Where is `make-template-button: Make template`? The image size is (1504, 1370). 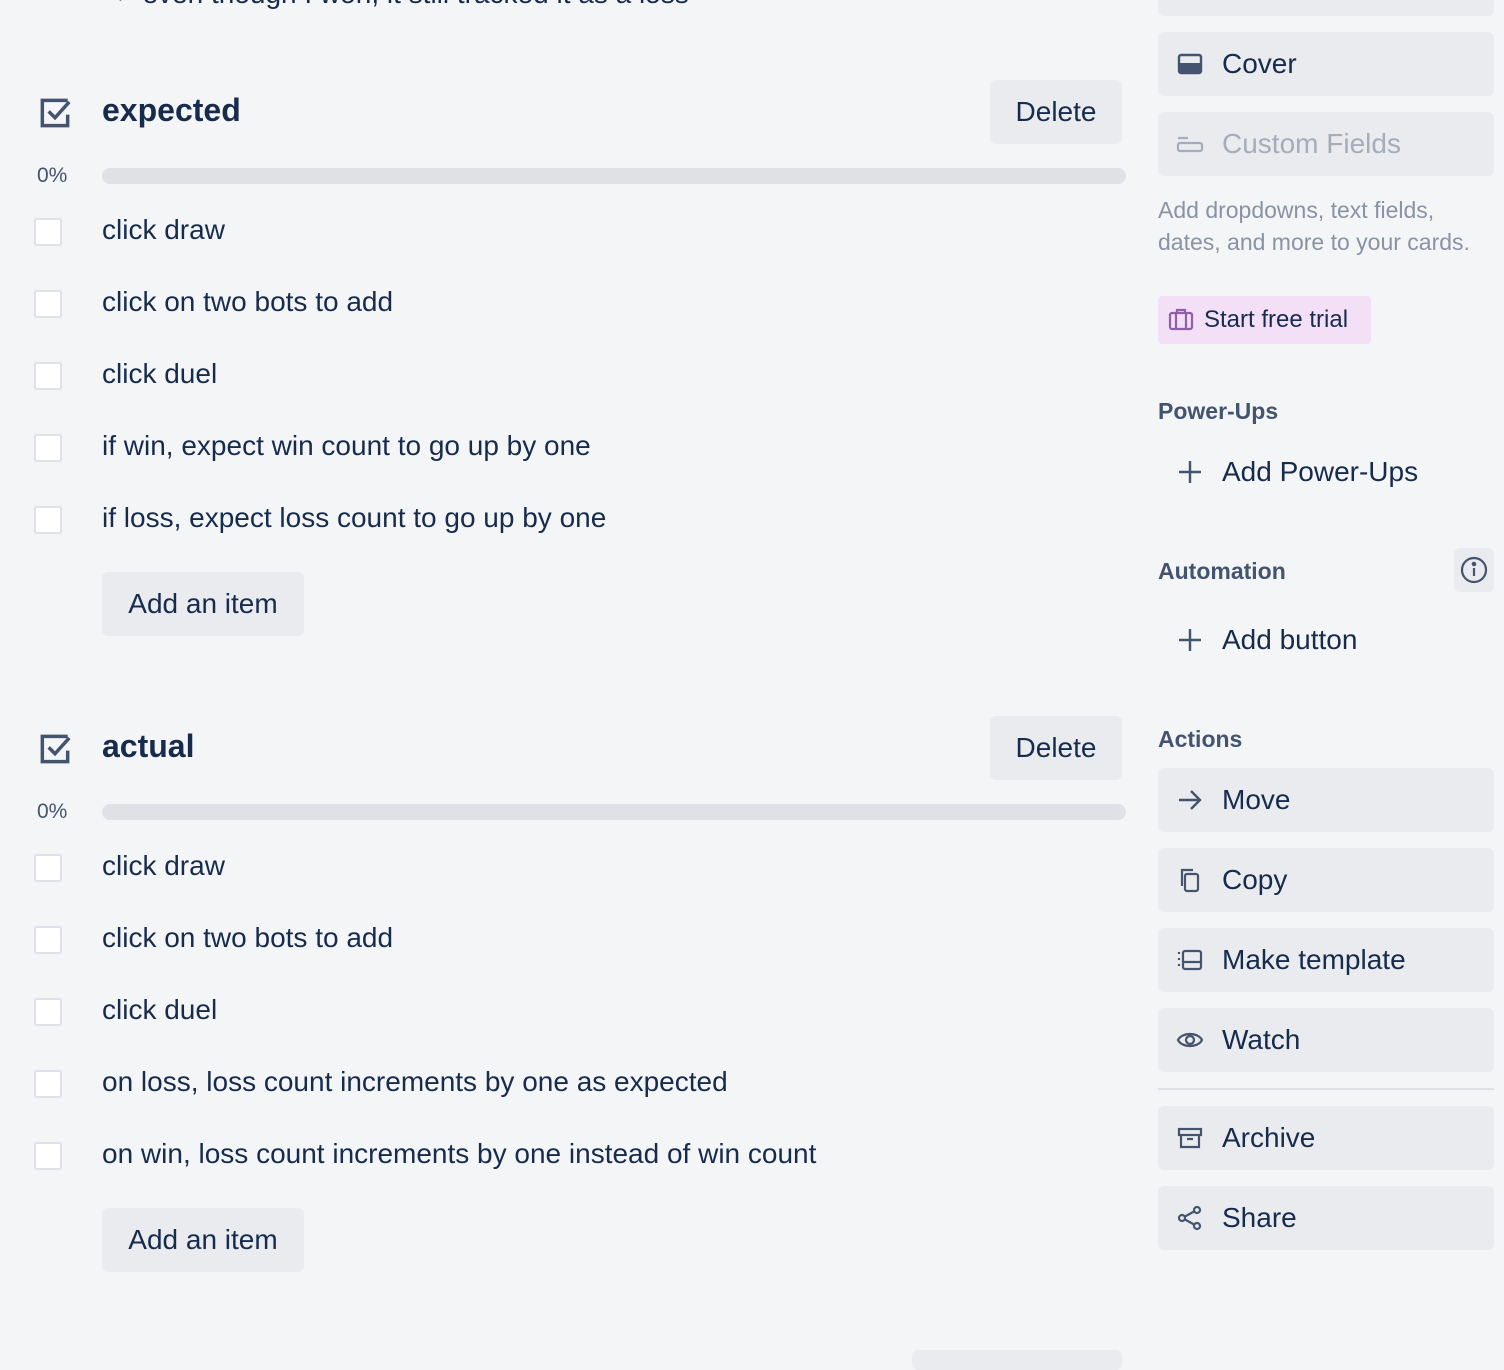 make-template-button: Make template is located at coordinates (1326, 960).